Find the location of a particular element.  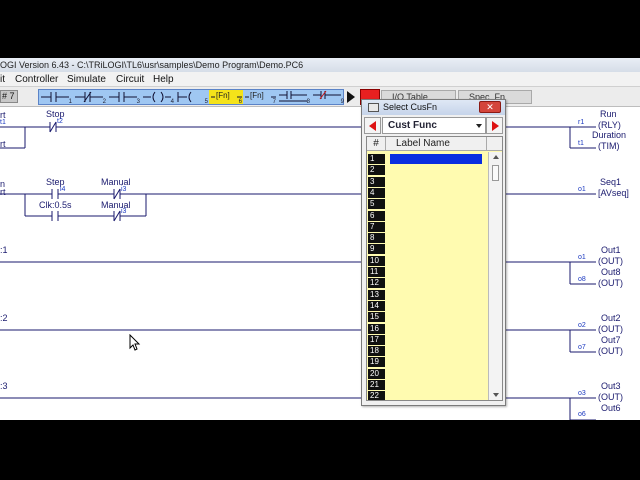

prev-function-button is located at coordinates (372, 125).